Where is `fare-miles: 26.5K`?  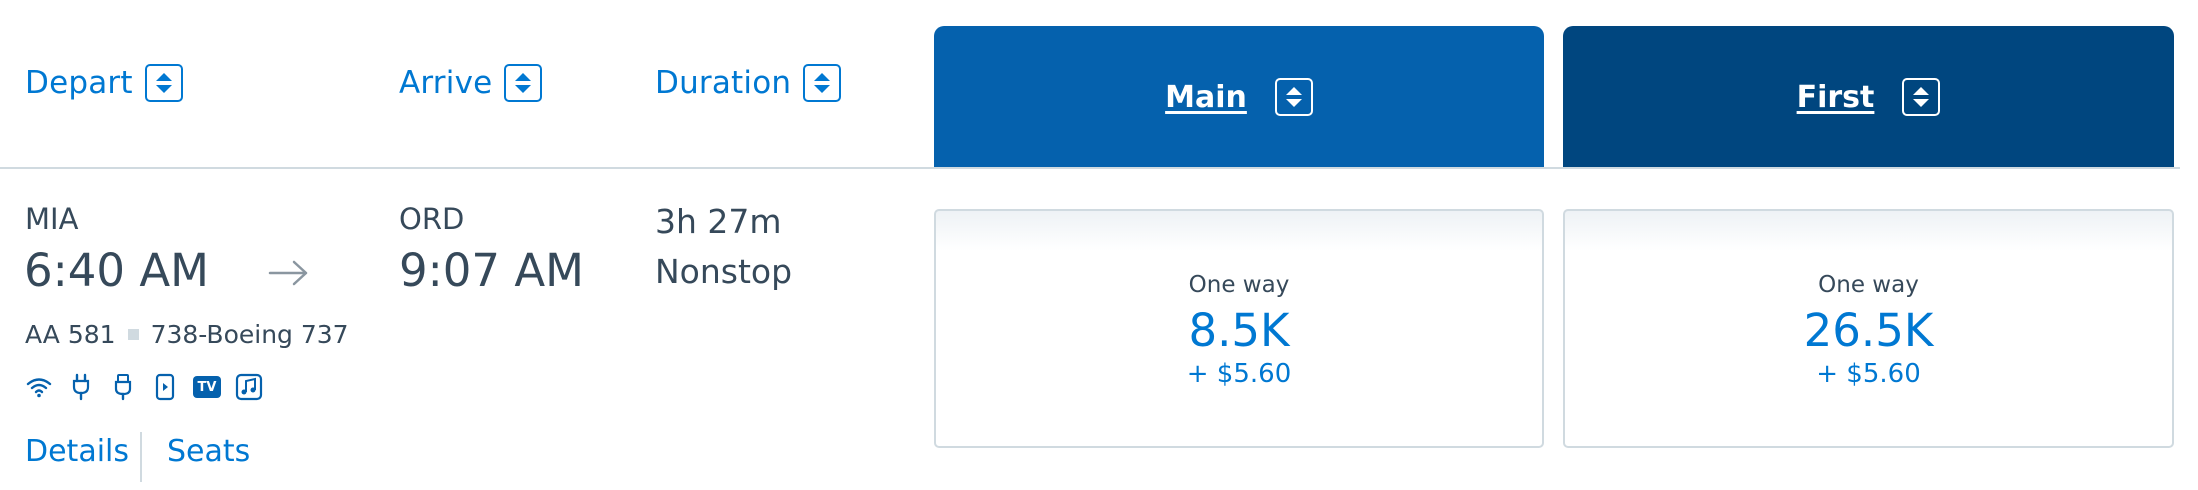
fare-miles: 26.5K is located at coordinates (1868, 330).